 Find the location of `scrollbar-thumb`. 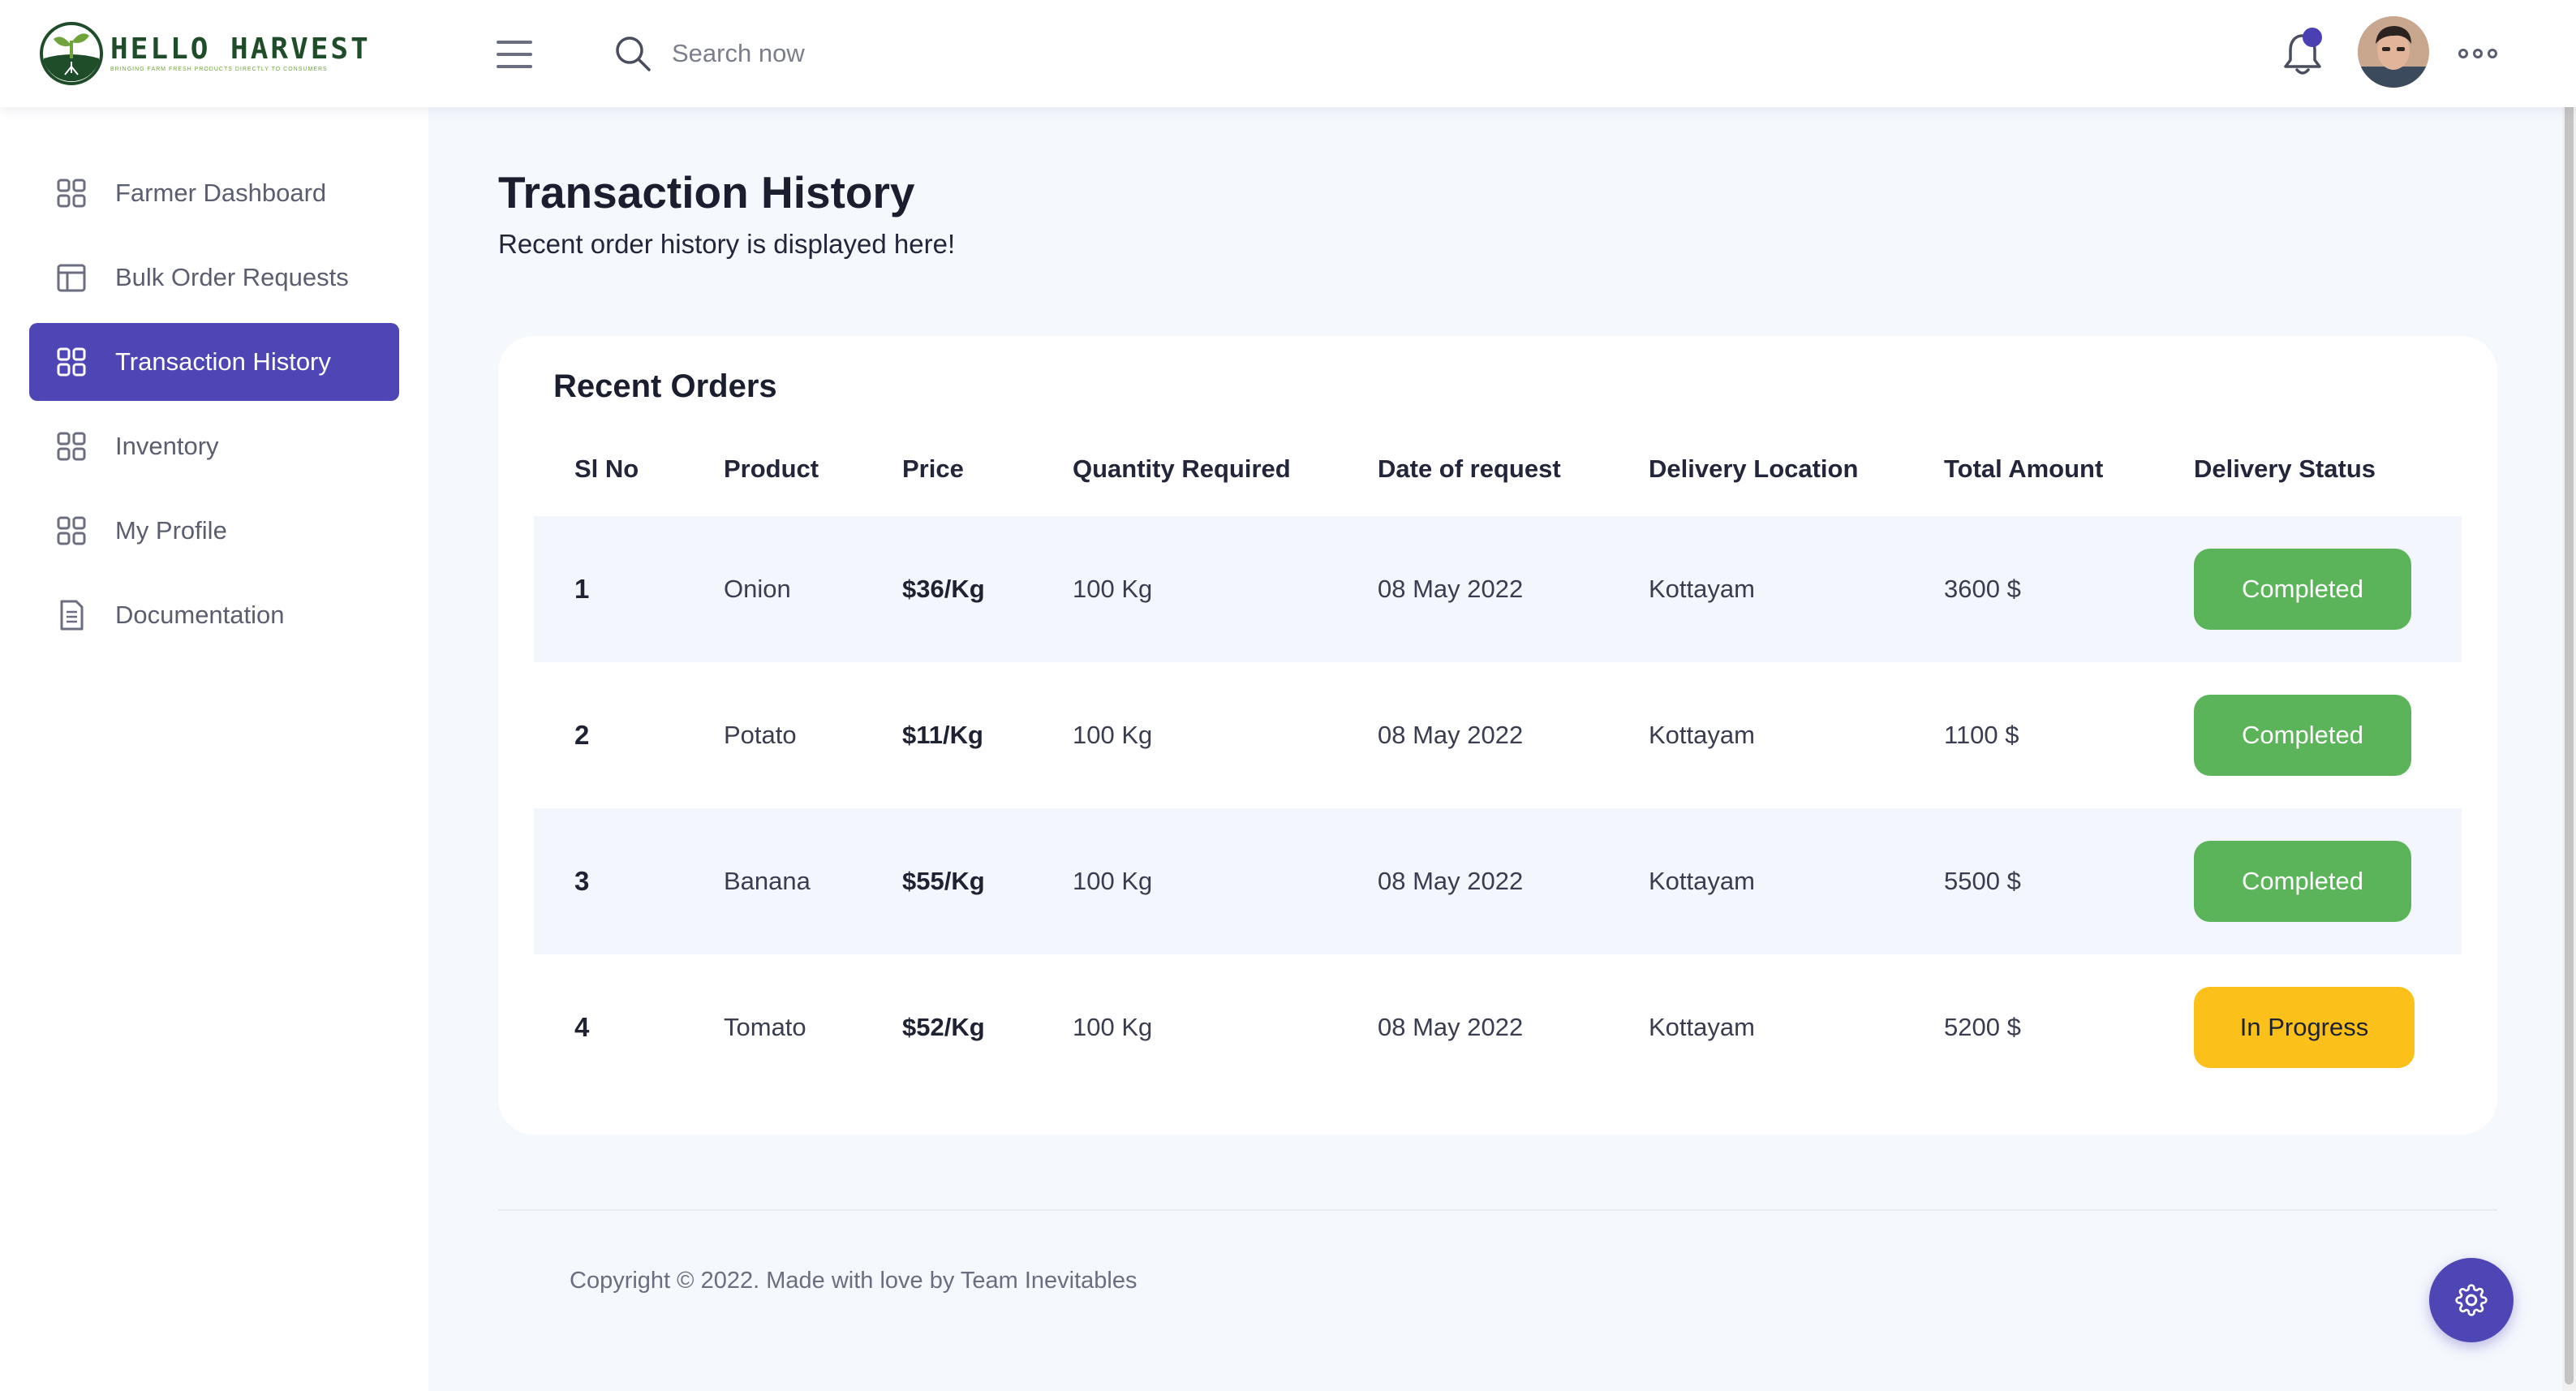

scrollbar-thumb is located at coordinates (2569, 695).